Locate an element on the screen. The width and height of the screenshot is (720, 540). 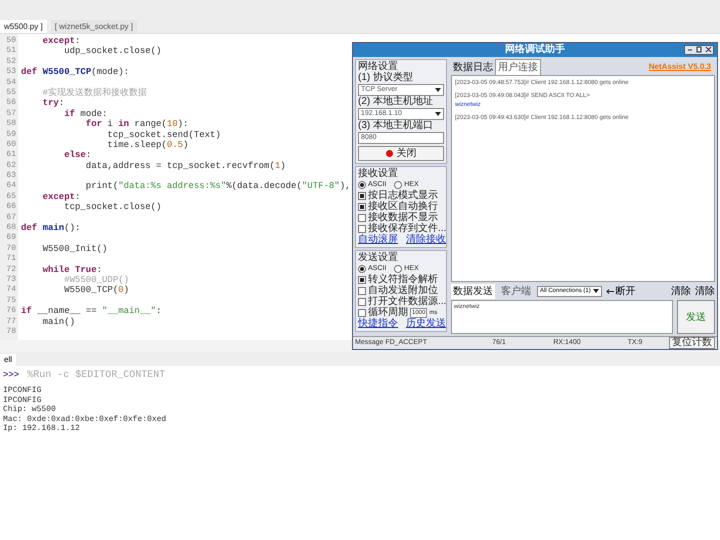
send-button: 发送 is located at coordinates (696, 317).